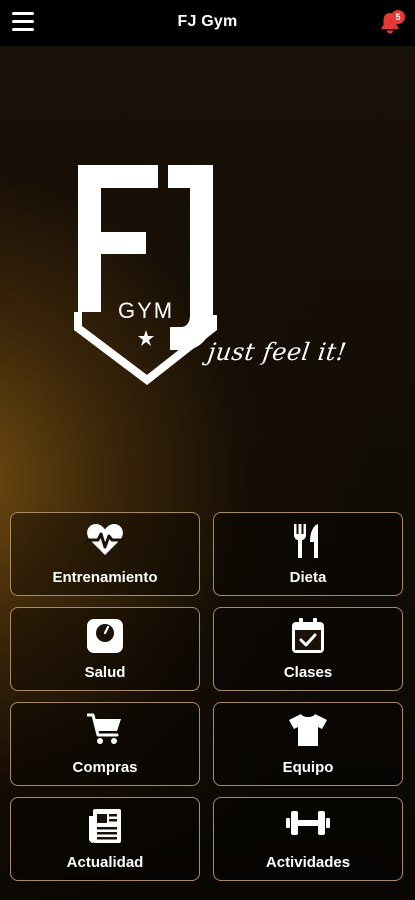 The width and height of the screenshot is (415, 900). I want to click on logo-gym-text: GYM, so click(146, 310).